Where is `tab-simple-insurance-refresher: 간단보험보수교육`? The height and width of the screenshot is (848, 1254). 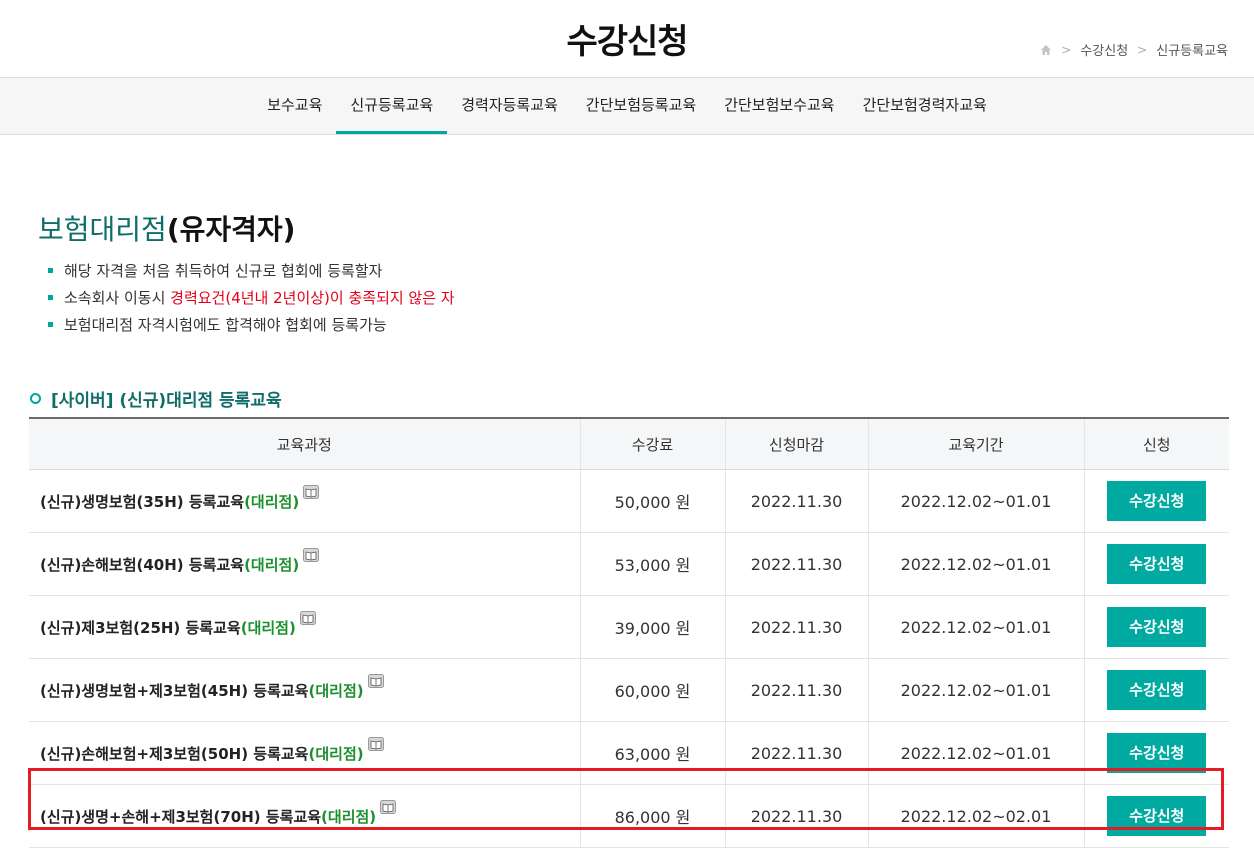
tab-simple-insurance-refresher: 간단보험보수교육 is located at coordinates (779, 106).